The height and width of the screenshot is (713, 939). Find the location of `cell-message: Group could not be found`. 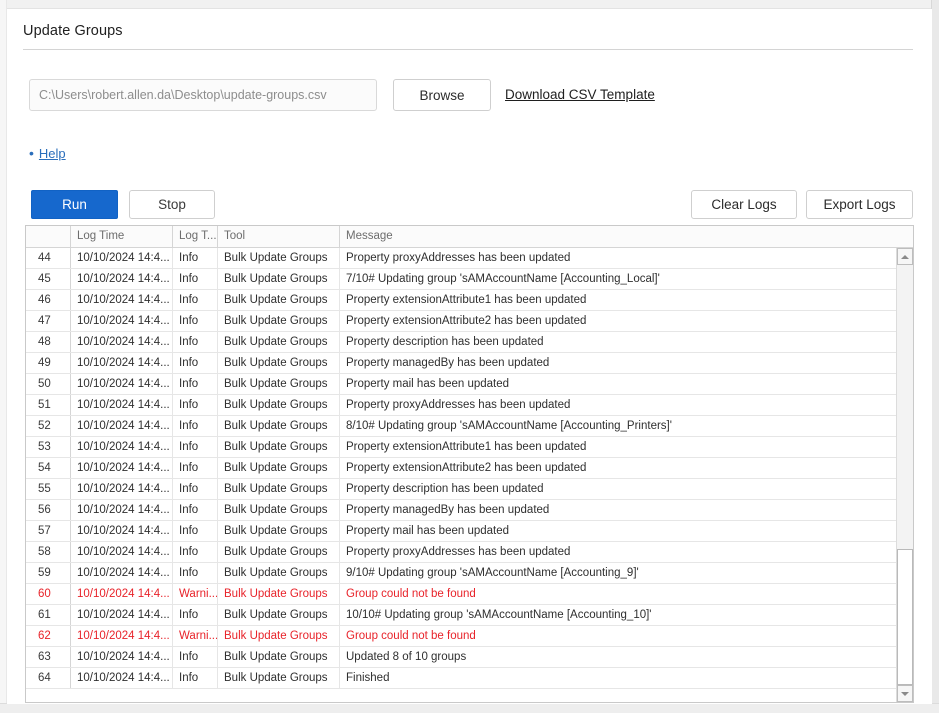

cell-message: Group could not be found is located at coordinates (411, 636).